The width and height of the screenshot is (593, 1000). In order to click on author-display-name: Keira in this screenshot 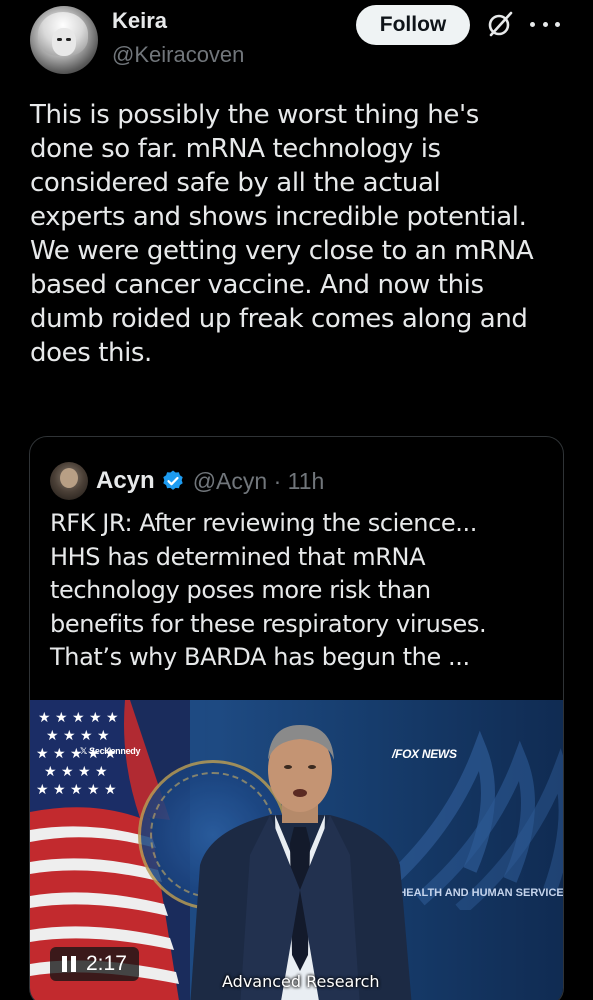, I will do `click(139, 21)`.